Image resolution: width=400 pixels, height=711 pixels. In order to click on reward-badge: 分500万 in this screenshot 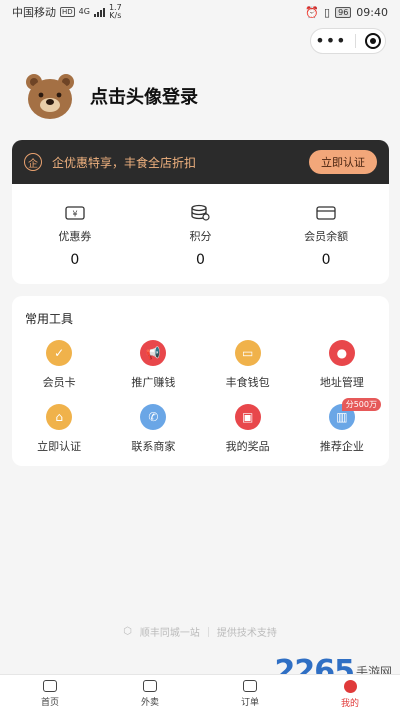, I will do `click(361, 404)`.